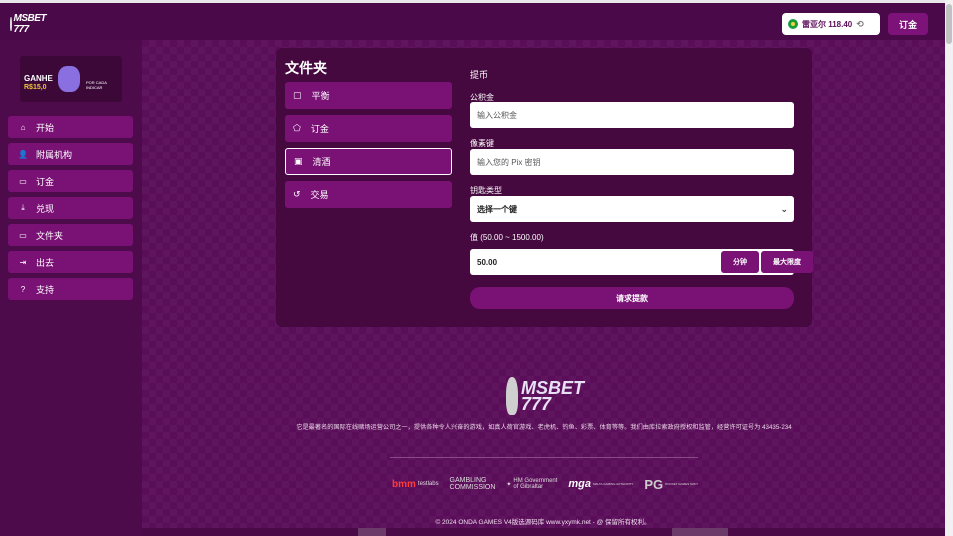 Image resolution: width=953 pixels, height=536 pixels. I want to click on key-type-select: 选择一个键 ⌄, so click(632, 209).